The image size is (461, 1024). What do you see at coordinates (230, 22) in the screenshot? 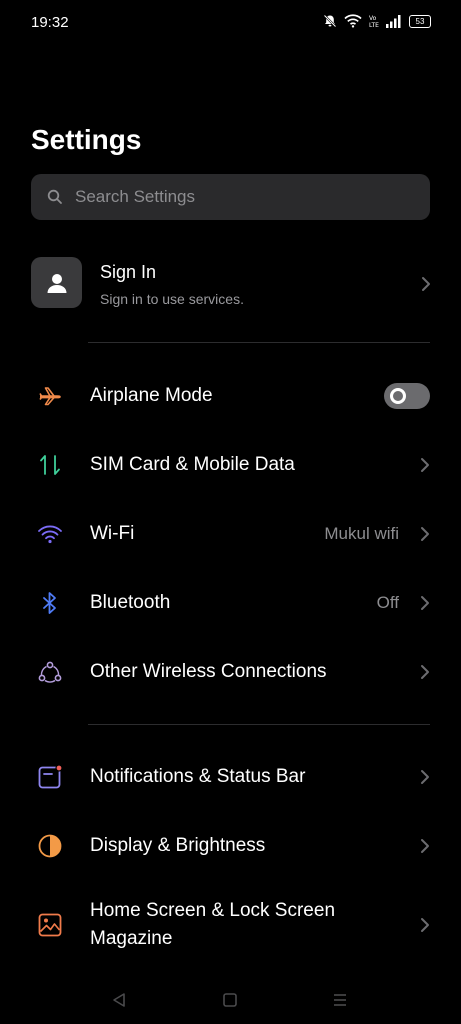
I see `status-bar: 19:32 Vo LTE 53` at bounding box center [230, 22].